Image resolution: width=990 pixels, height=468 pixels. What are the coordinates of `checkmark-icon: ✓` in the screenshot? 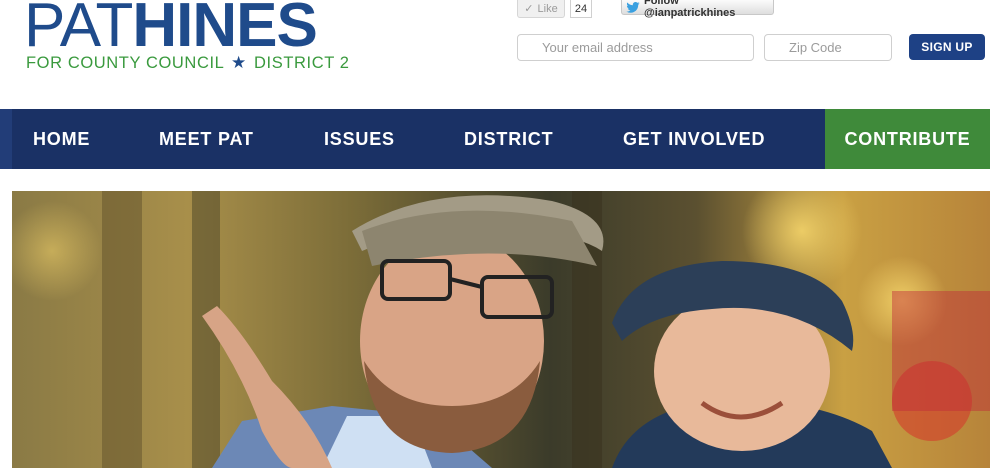 It's located at (529, 9).